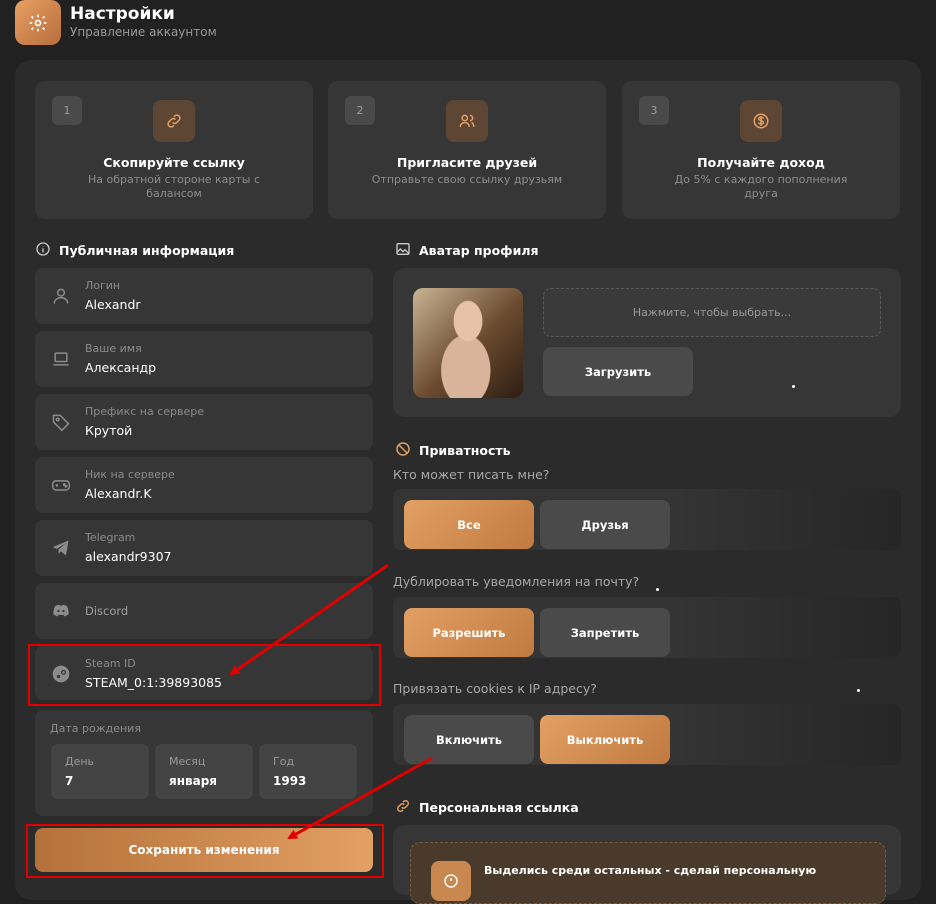  I want to click on arrow-to-steam-id, so click(309, 619).